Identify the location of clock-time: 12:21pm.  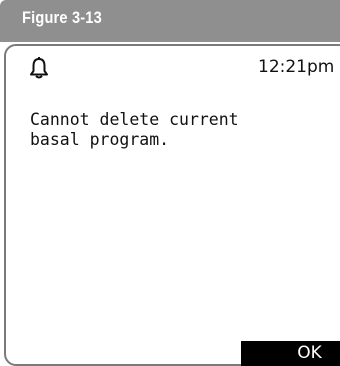
(296, 67).